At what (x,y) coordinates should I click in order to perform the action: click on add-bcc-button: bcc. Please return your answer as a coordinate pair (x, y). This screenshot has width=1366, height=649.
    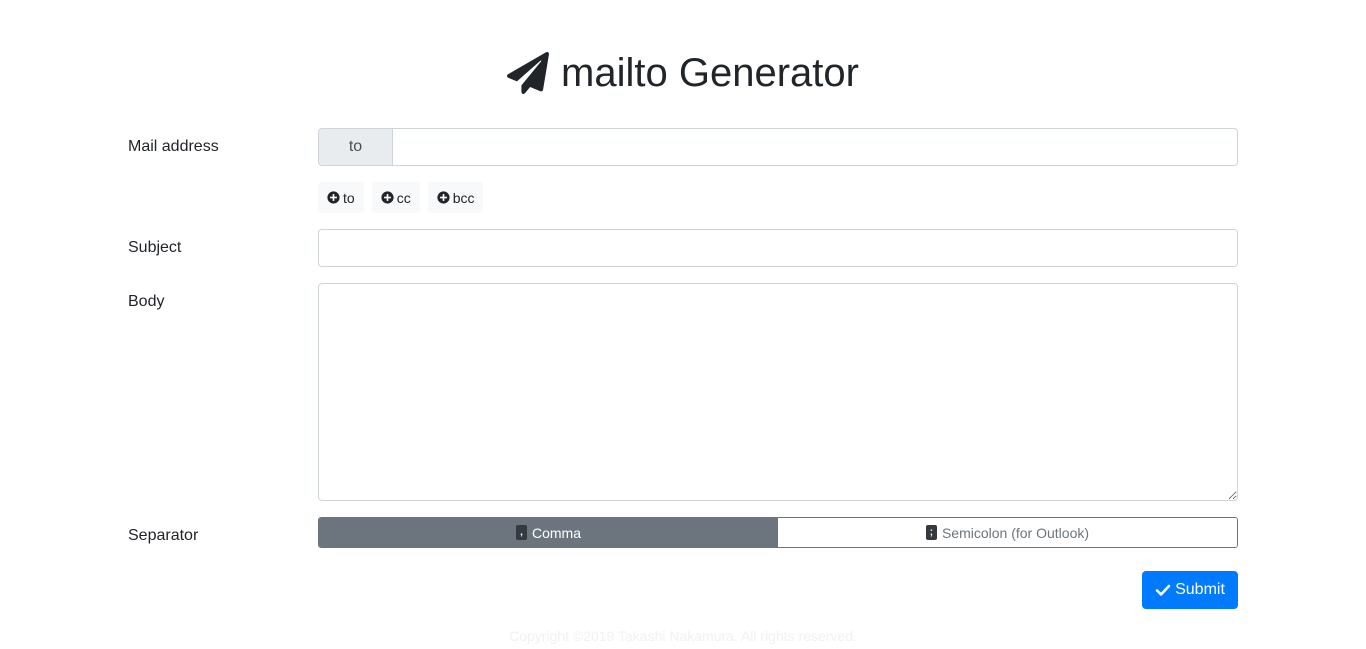
    Looking at the image, I should click on (455, 197).